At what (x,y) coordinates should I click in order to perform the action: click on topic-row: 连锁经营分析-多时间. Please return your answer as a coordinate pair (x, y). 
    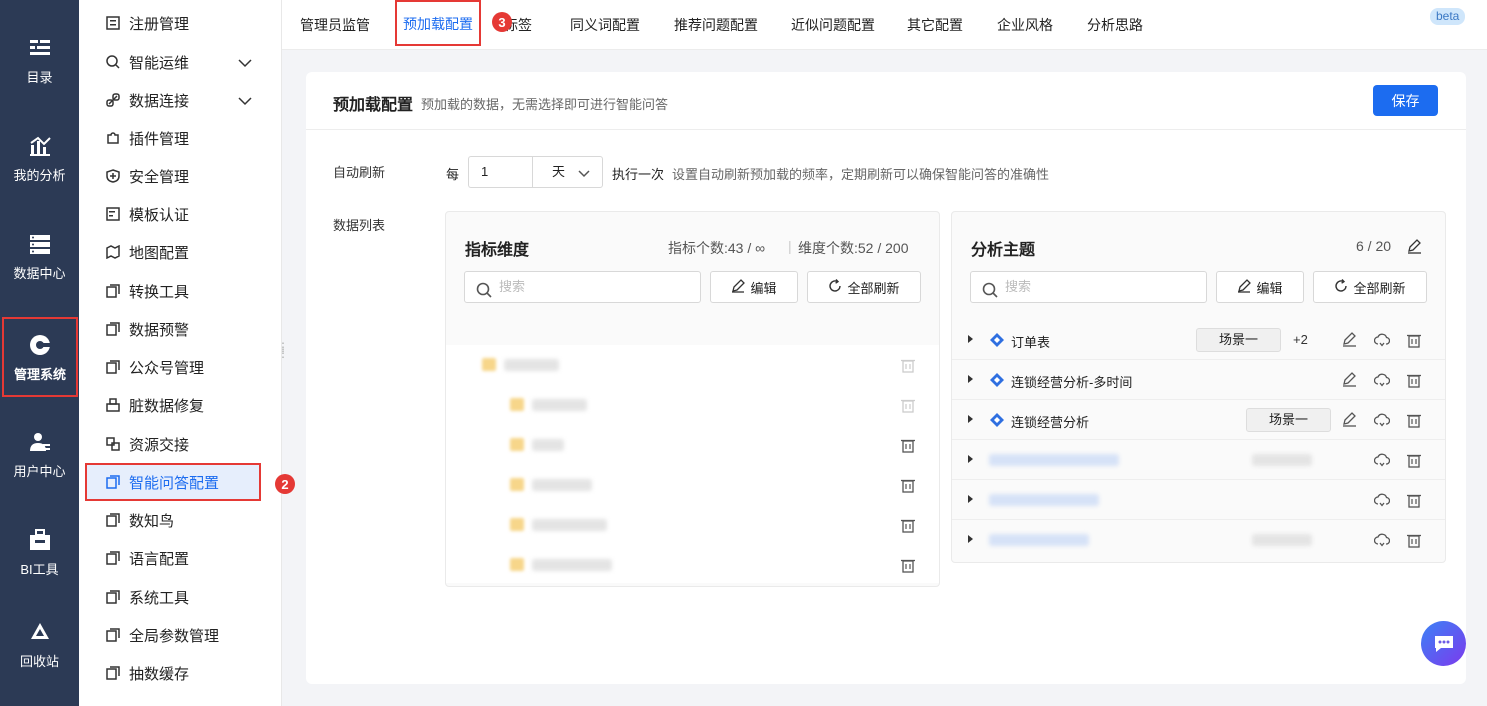
    Looking at the image, I should click on (1198, 380).